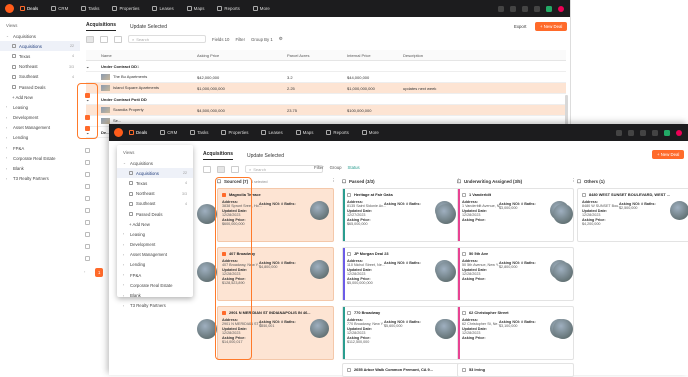 The image size is (688, 377). Describe the element at coordinates (326, 66) in the screenshot. I see `group-row: ⌄ Under Contract DD 1` at that location.